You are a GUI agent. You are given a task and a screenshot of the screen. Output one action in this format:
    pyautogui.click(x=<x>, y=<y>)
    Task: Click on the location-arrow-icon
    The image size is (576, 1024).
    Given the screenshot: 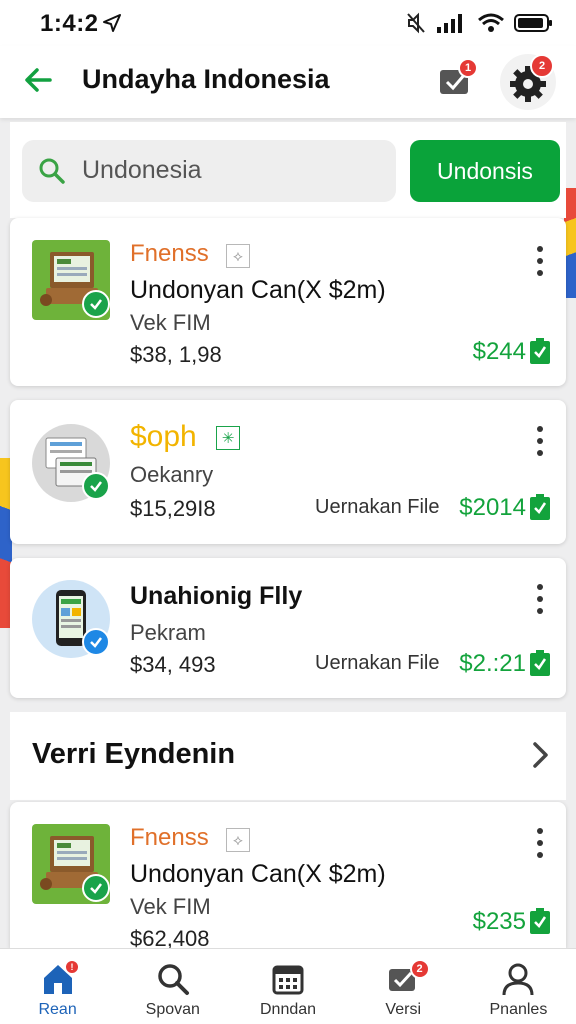 What is the action you would take?
    pyautogui.click(x=112, y=23)
    